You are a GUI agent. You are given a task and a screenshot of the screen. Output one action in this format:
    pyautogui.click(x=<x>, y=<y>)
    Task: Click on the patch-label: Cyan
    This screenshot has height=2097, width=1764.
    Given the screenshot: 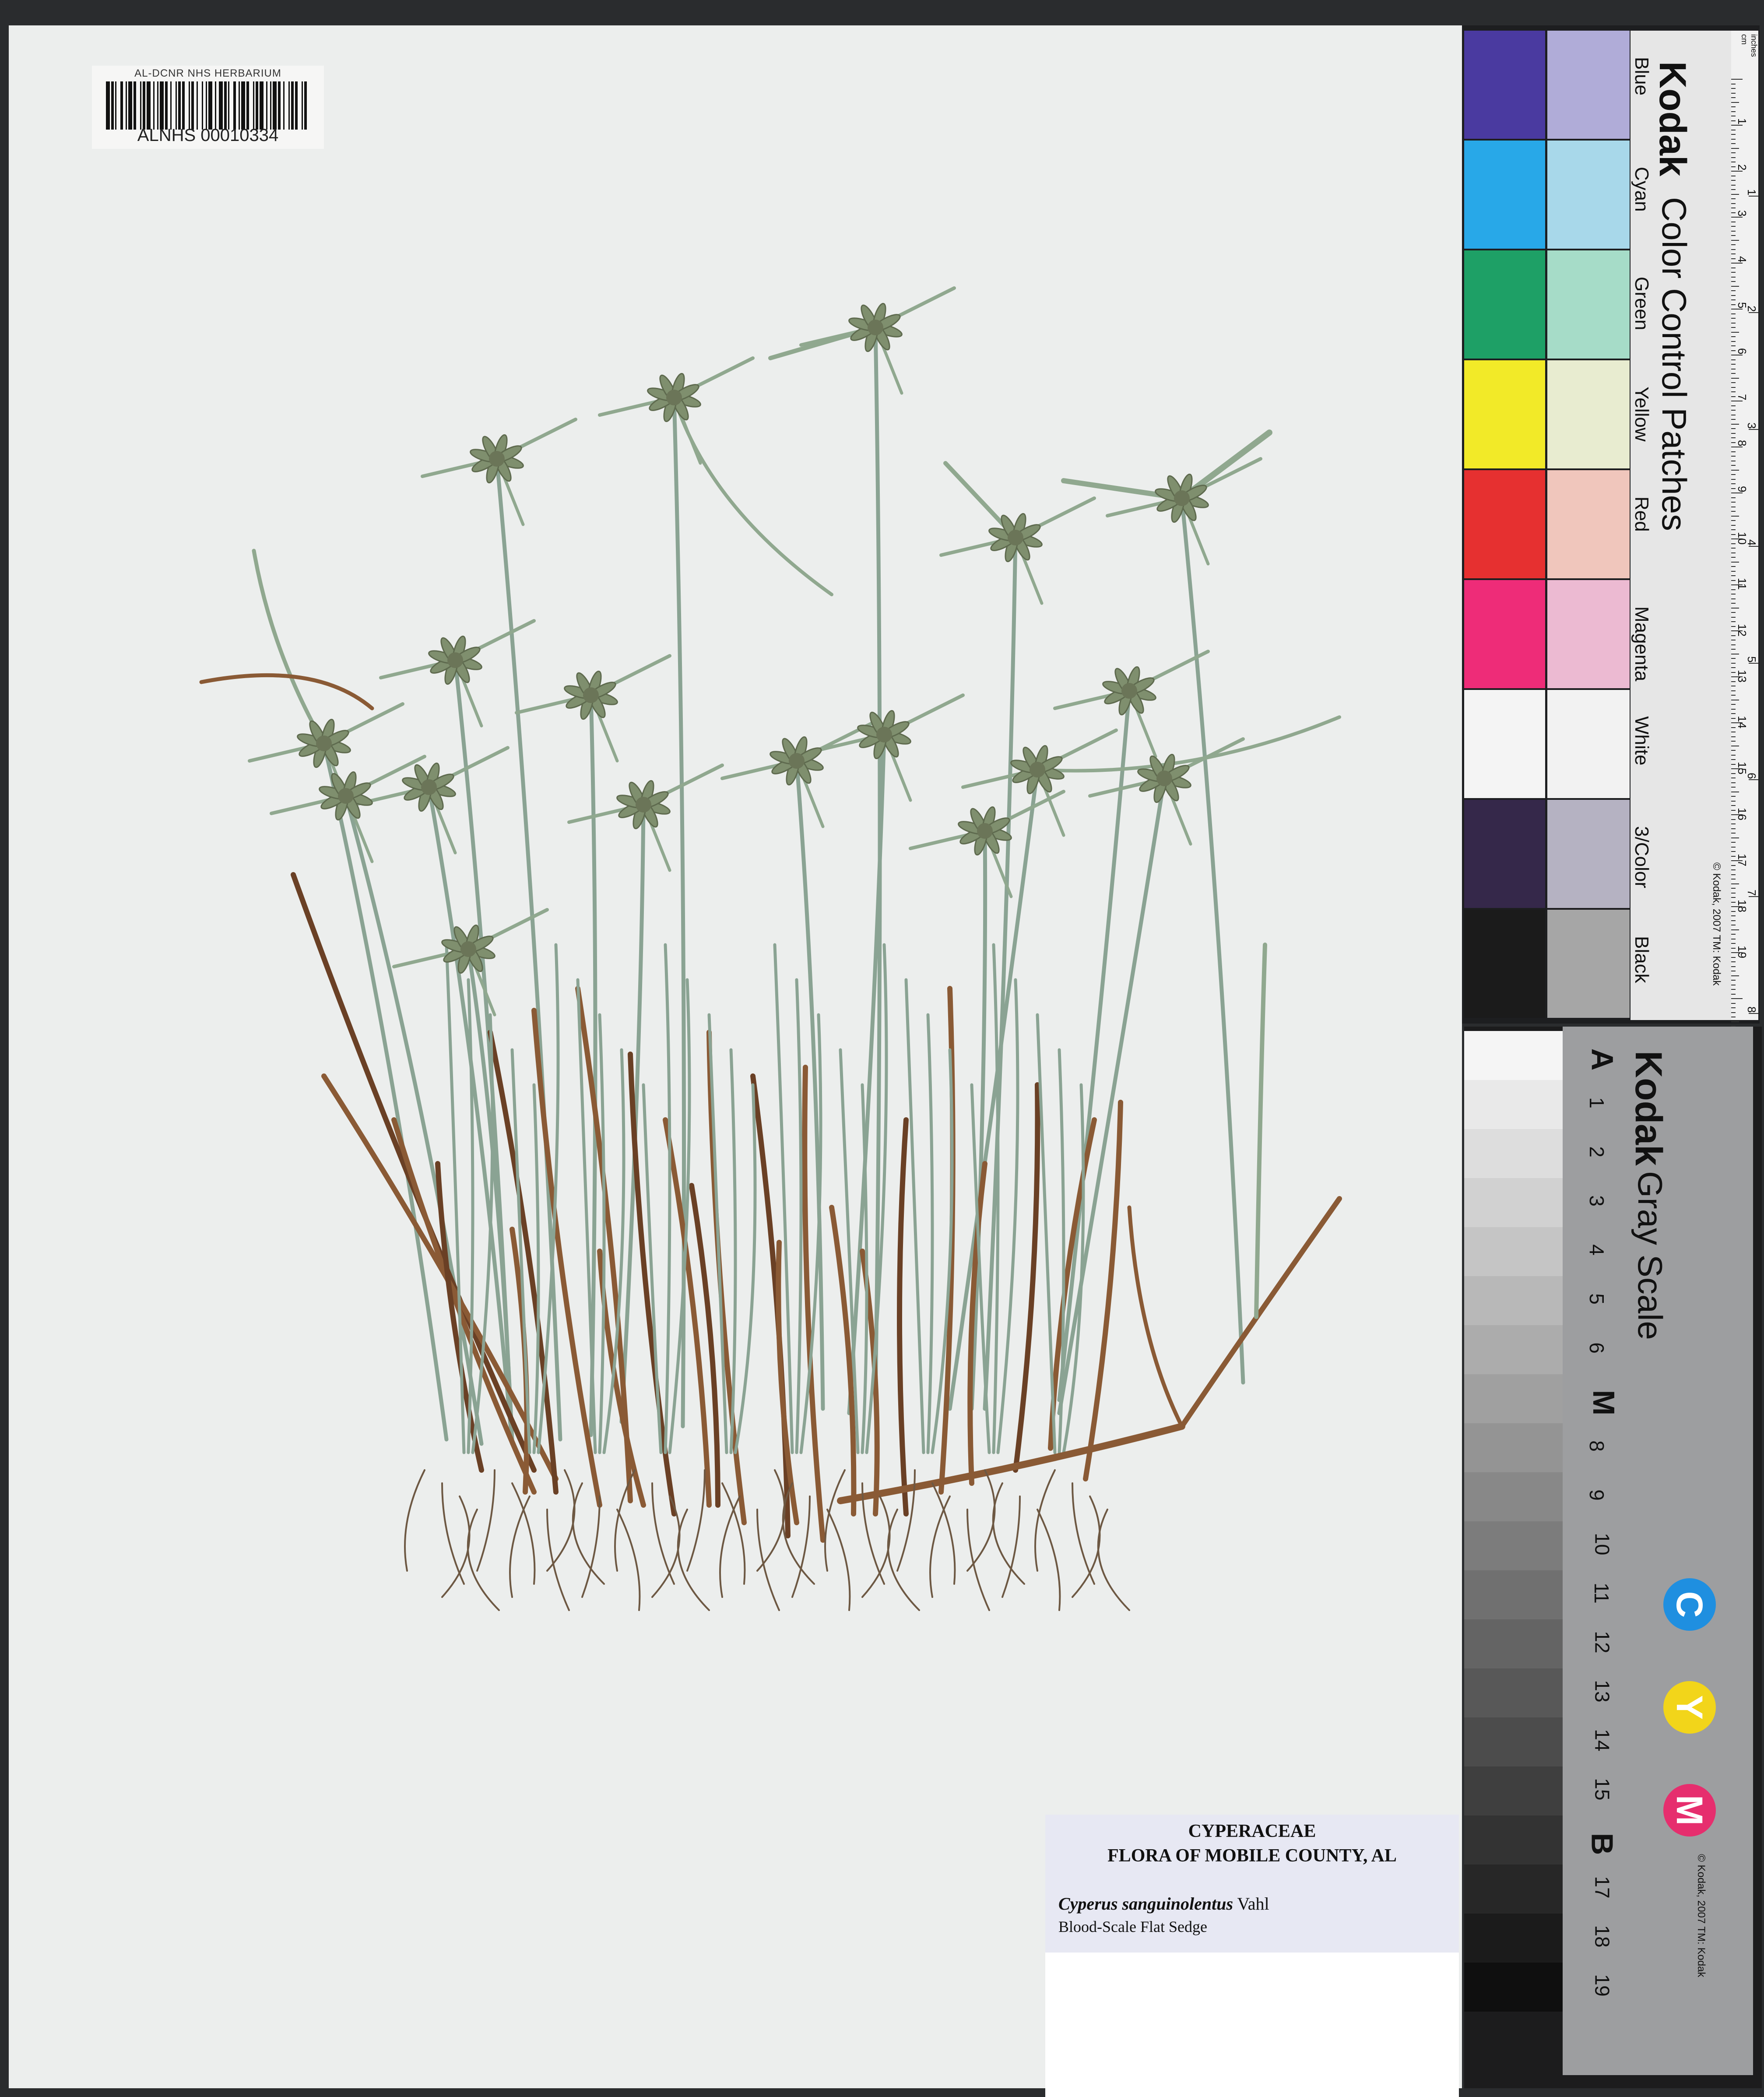 What is the action you would take?
    pyautogui.click(x=1642, y=189)
    